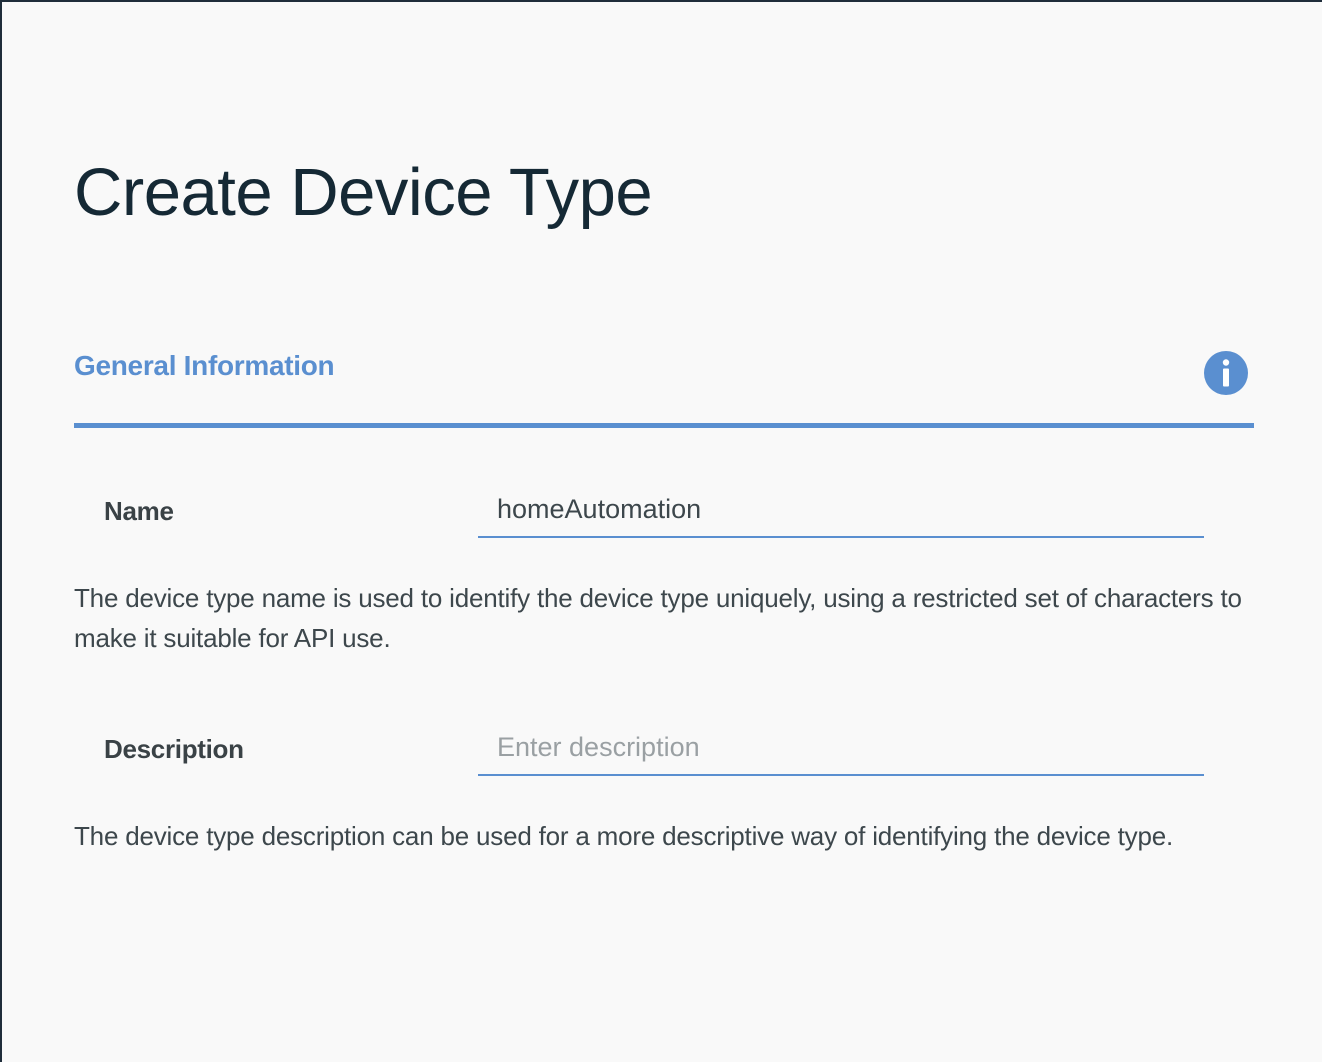 The image size is (1322, 1062). What do you see at coordinates (174, 749) in the screenshot?
I see `description-label: Description` at bounding box center [174, 749].